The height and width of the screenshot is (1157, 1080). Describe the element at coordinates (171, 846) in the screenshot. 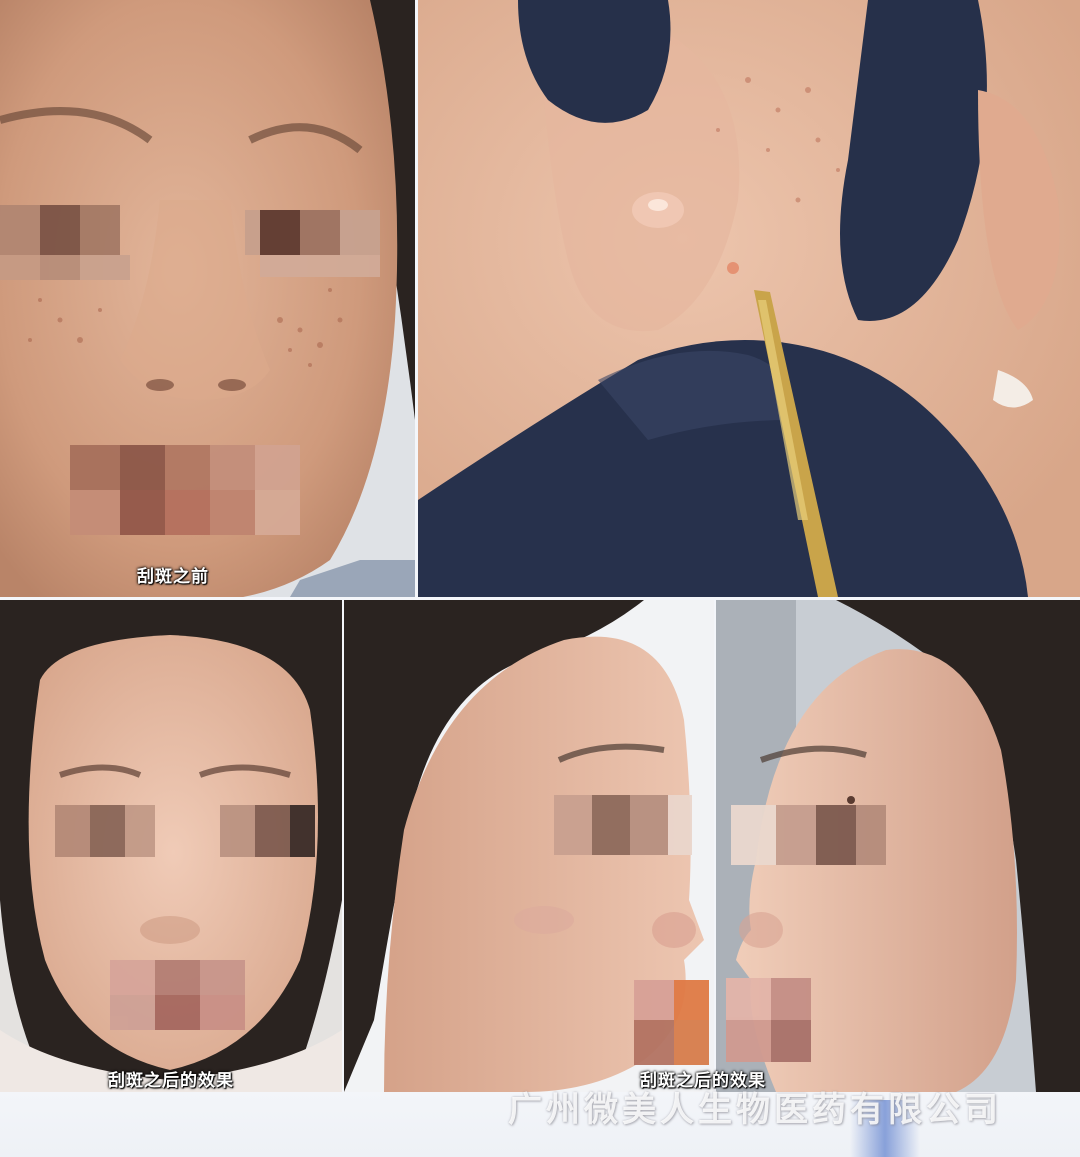

I see `after-front-photo` at that location.